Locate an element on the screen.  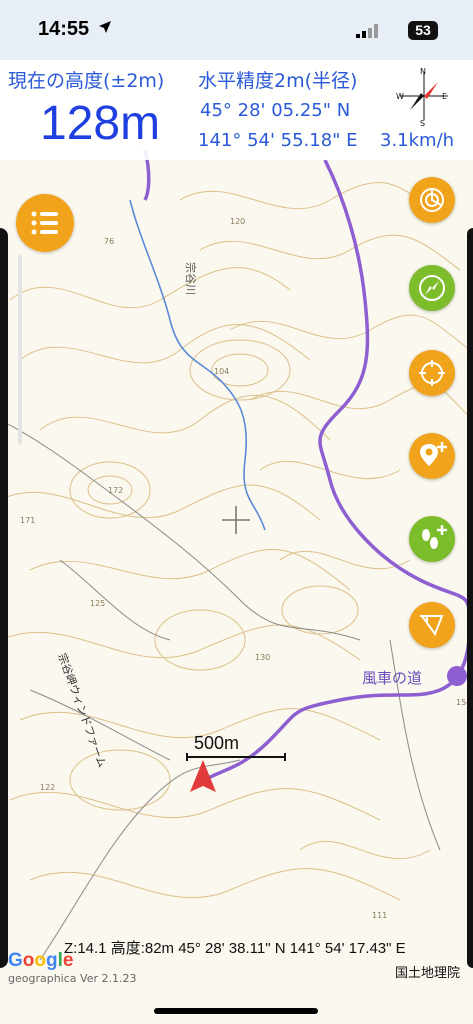
menu-icon is located at coordinates (44, 223).